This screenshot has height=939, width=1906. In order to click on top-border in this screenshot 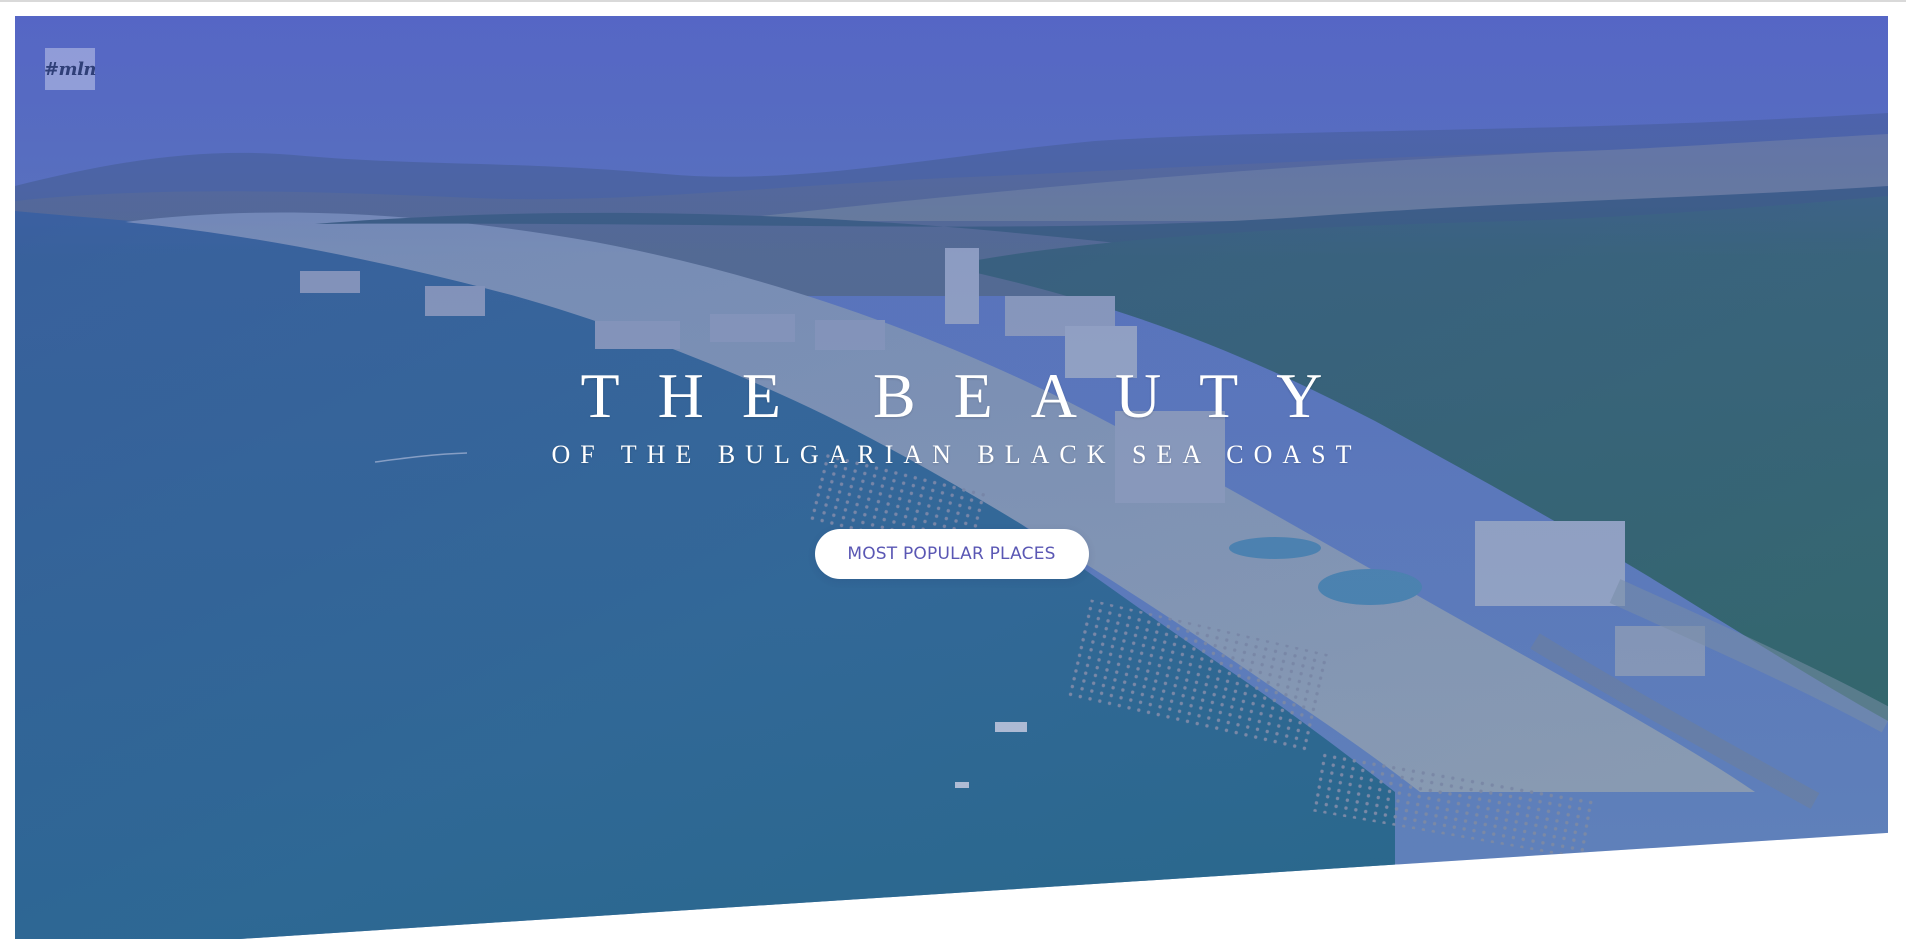, I will do `click(953, 1)`.